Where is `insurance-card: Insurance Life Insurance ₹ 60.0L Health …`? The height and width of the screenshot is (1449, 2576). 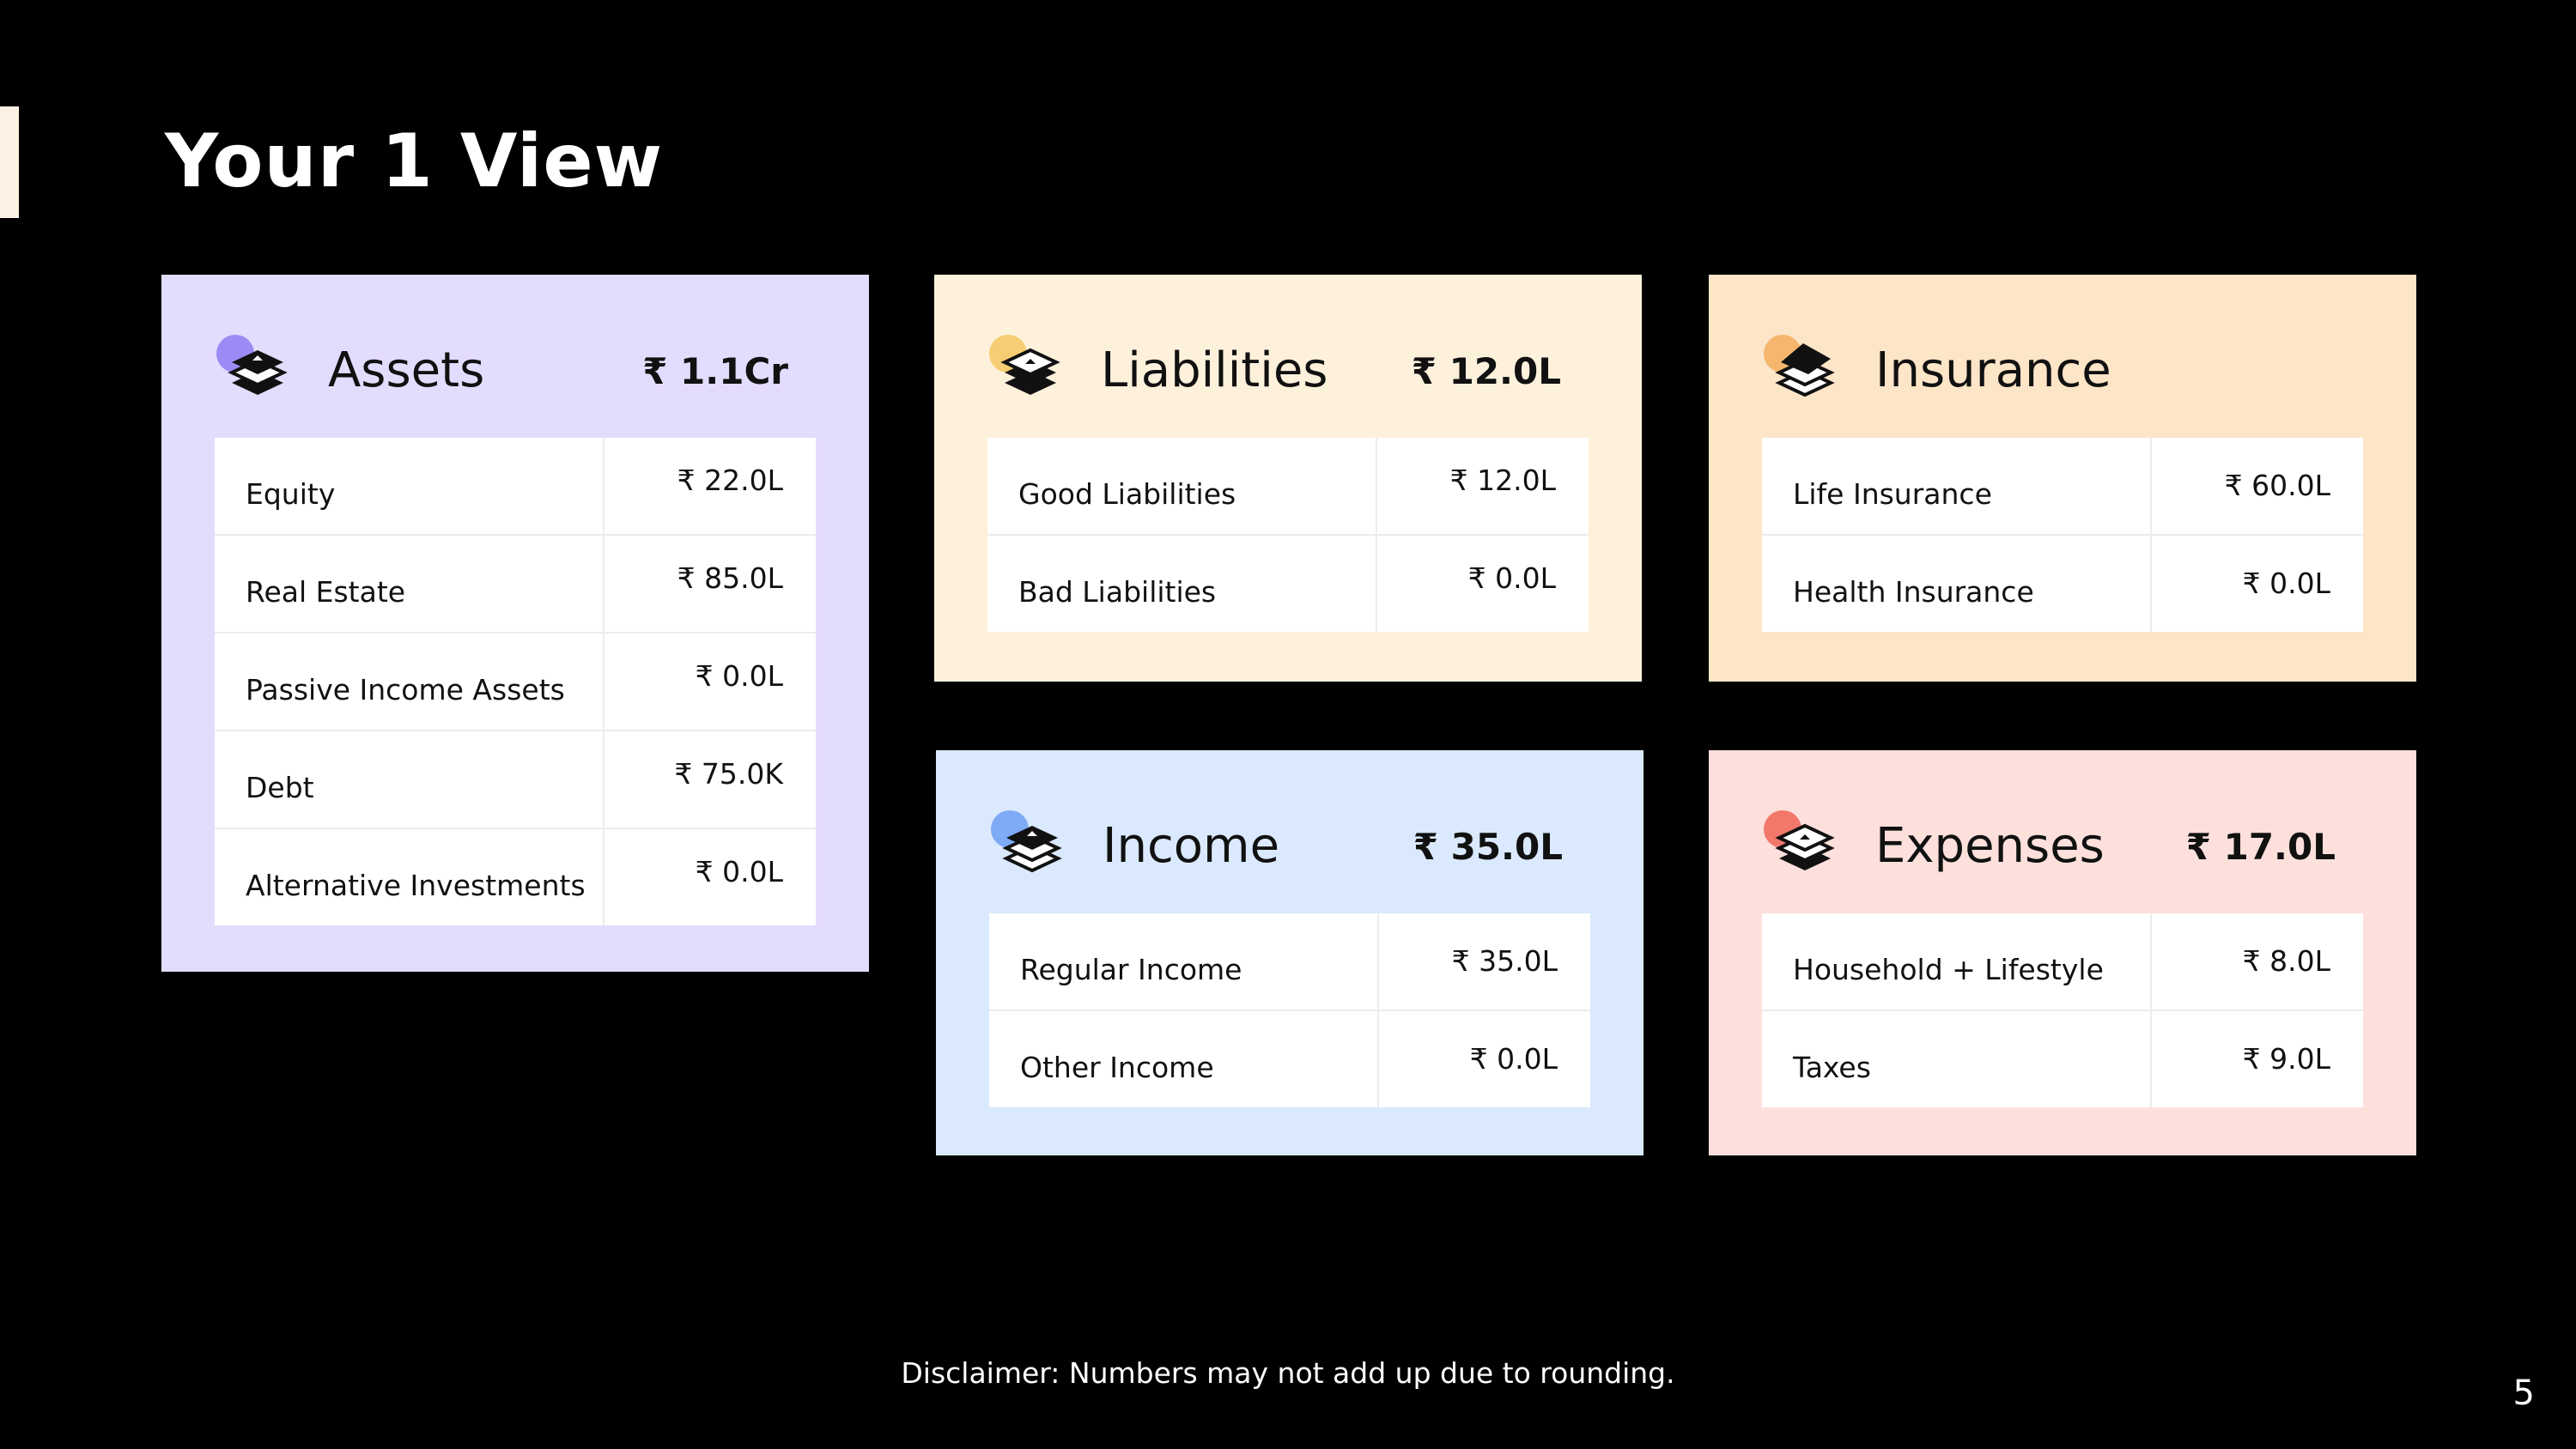
insurance-card: Insurance Life Insurance ₹ 60.0L Health … is located at coordinates (2062, 478).